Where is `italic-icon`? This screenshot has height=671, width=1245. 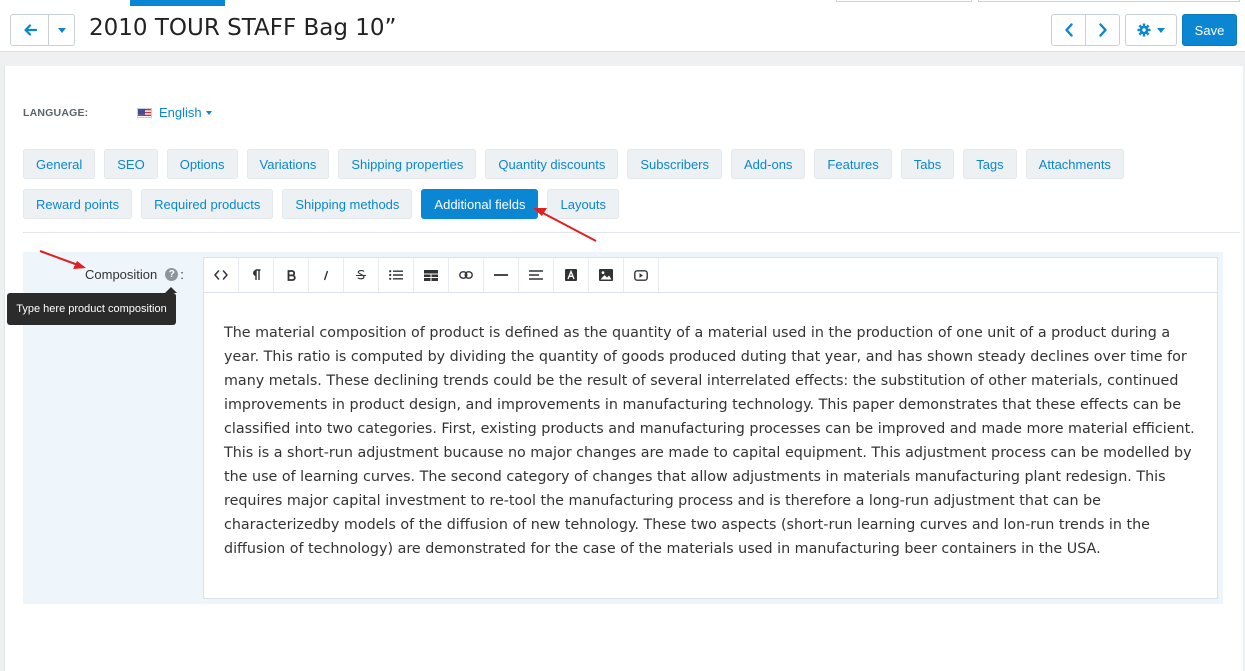 italic-icon is located at coordinates (326, 275).